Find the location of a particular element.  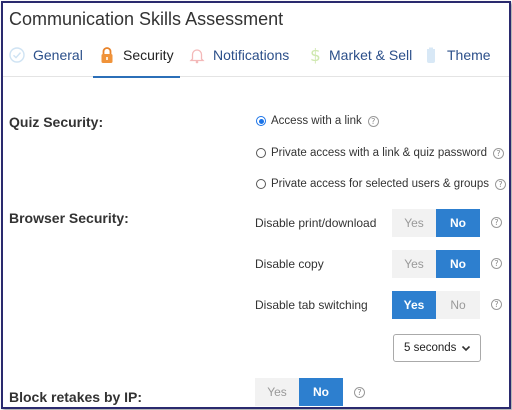

disable-copy-label: Disable copy is located at coordinates (289, 264).